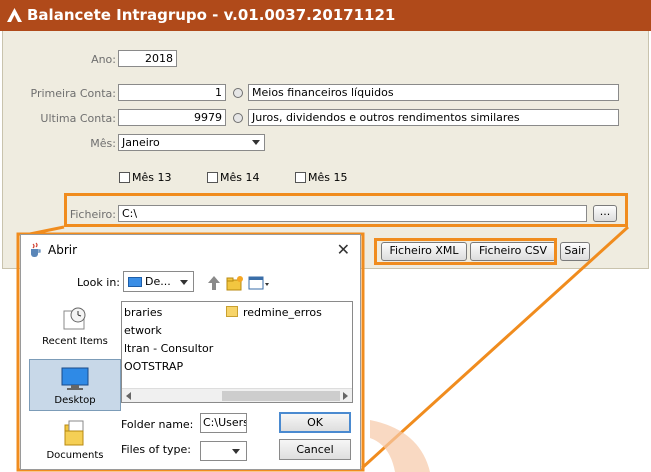  I want to click on export-buttons-highlight, so click(465, 251).